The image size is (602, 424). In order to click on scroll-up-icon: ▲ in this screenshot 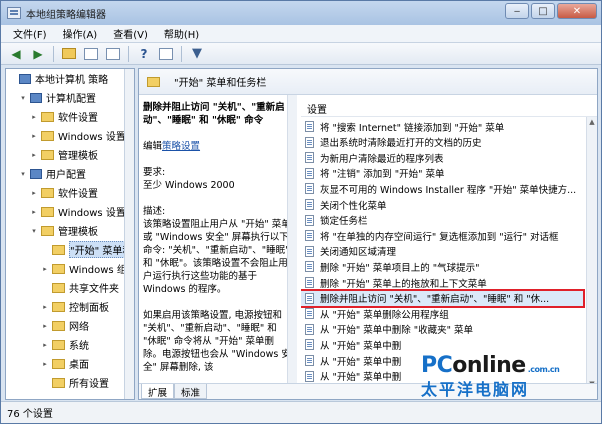, I will do `click(592, 122)`.